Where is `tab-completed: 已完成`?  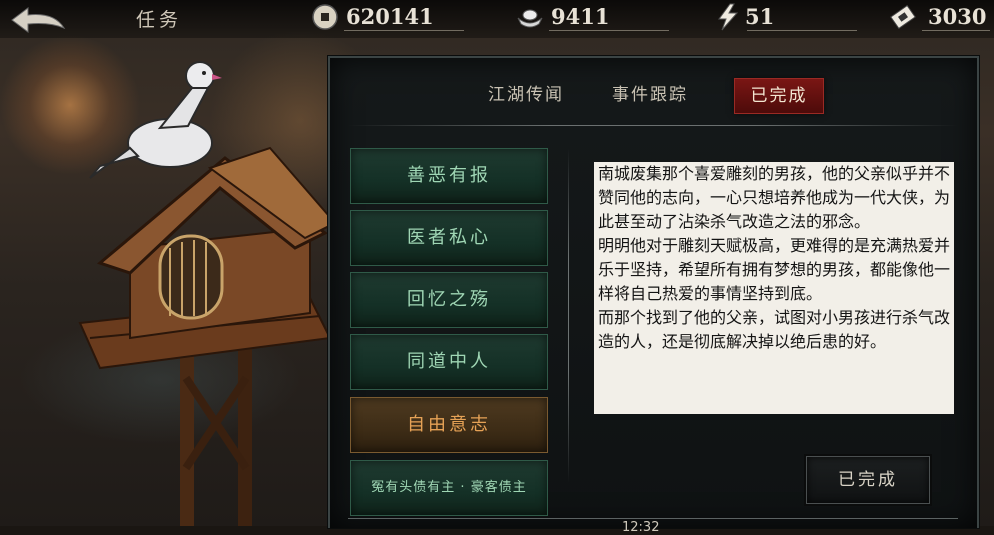 tab-completed: 已完成 is located at coordinates (779, 96).